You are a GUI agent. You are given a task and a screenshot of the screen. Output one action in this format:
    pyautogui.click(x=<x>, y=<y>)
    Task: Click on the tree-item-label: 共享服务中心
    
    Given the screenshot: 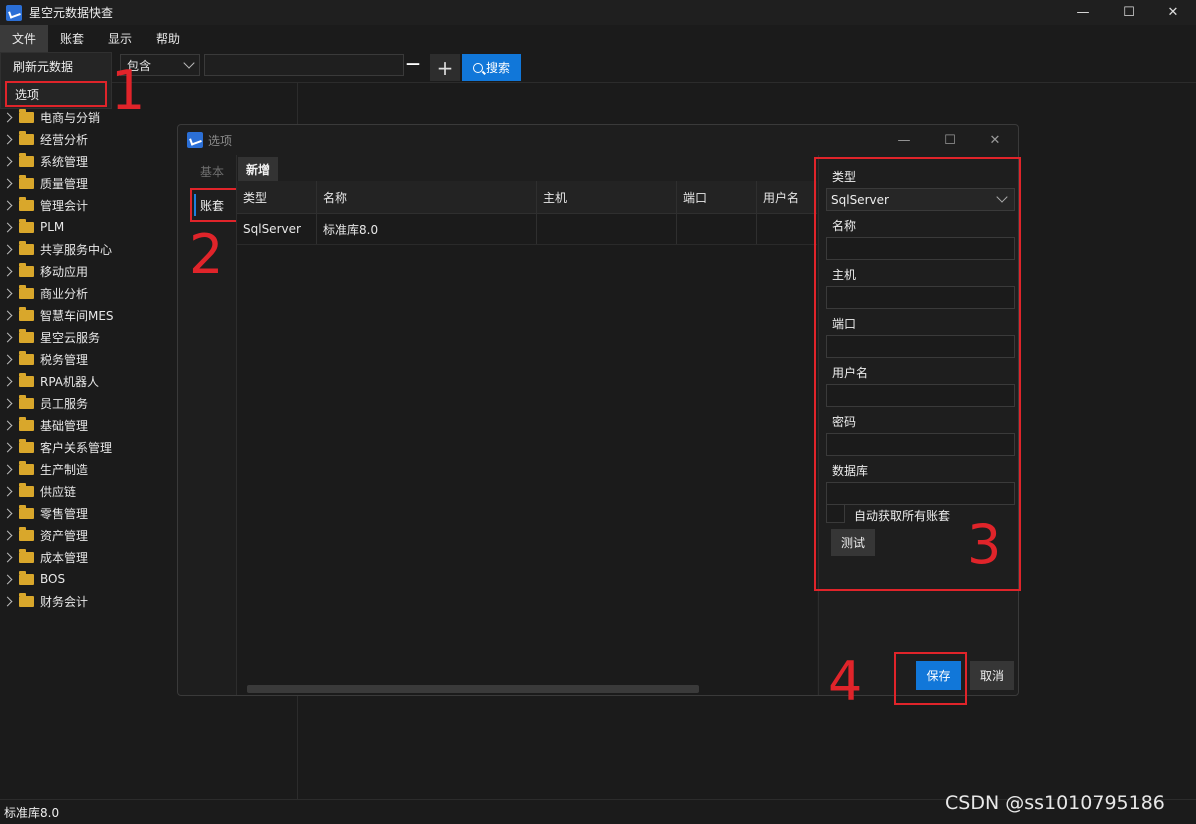 What is the action you would take?
    pyautogui.click(x=76, y=249)
    